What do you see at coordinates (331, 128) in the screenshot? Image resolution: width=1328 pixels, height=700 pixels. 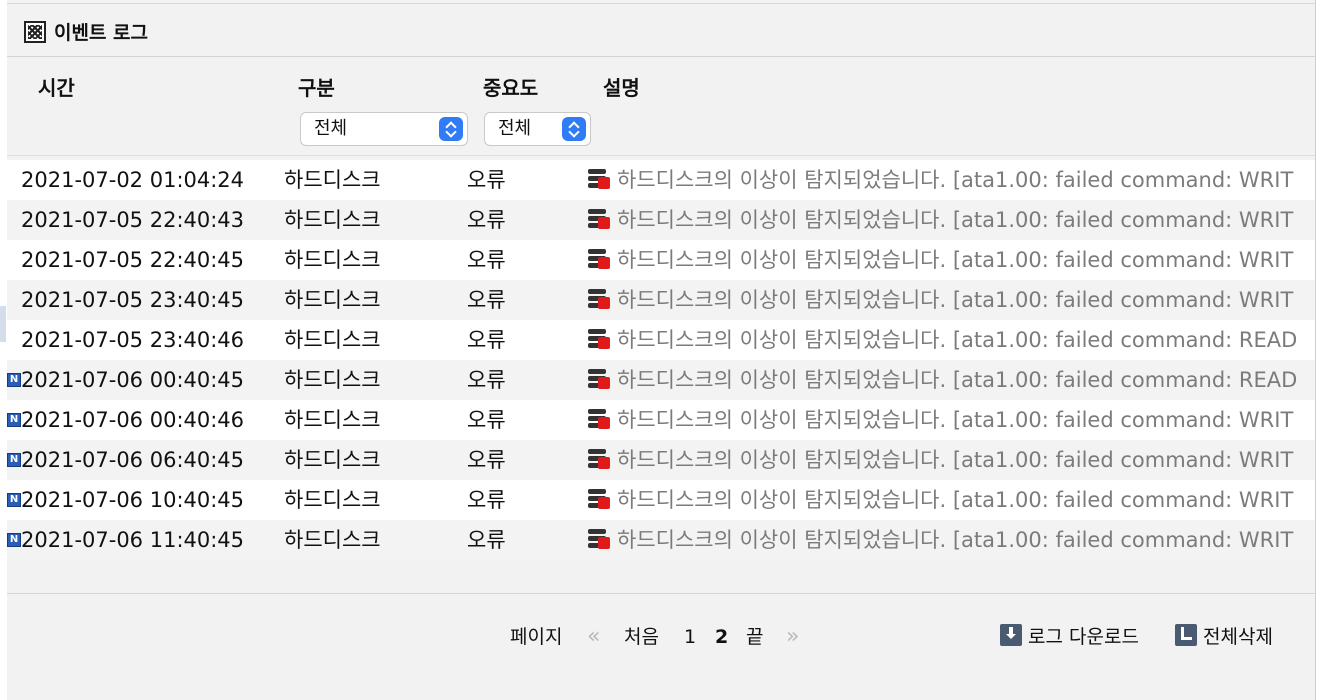 I see `category-filter-value: 전체` at bounding box center [331, 128].